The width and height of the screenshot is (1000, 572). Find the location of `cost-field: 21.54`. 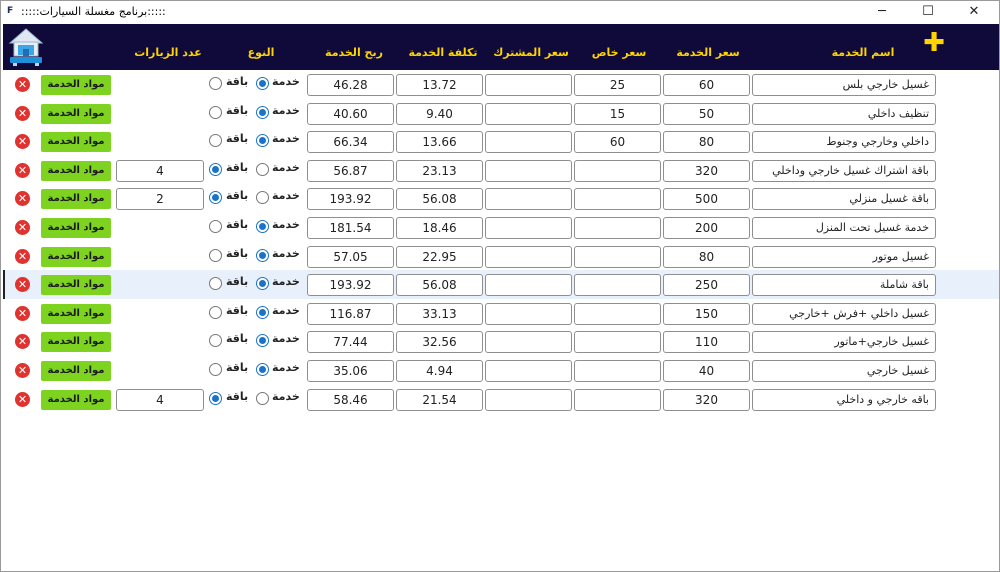

cost-field: 21.54 is located at coordinates (439, 400).